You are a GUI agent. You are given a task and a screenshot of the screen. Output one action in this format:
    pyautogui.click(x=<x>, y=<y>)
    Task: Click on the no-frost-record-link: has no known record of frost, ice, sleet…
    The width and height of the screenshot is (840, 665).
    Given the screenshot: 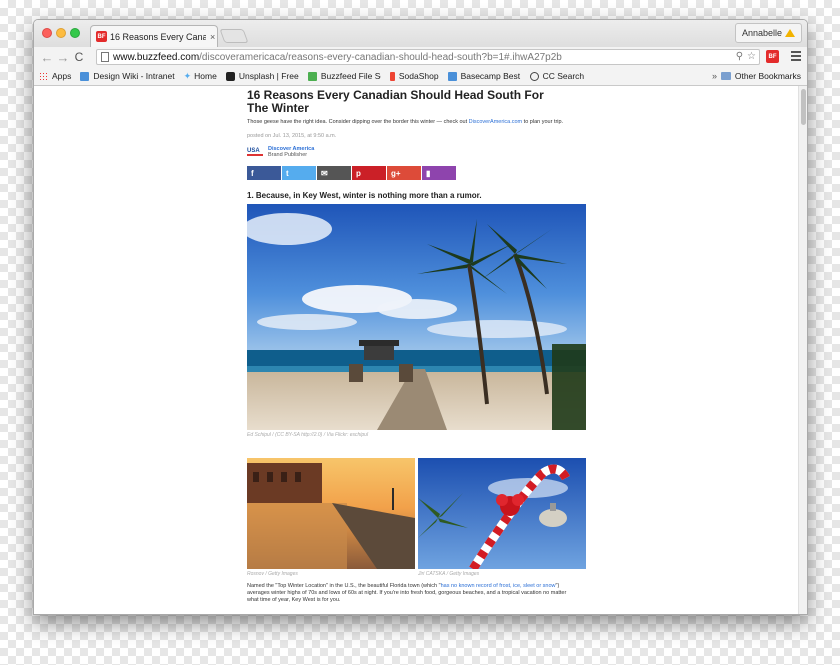 What is the action you would take?
    pyautogui.click(x=498, y=586)
    